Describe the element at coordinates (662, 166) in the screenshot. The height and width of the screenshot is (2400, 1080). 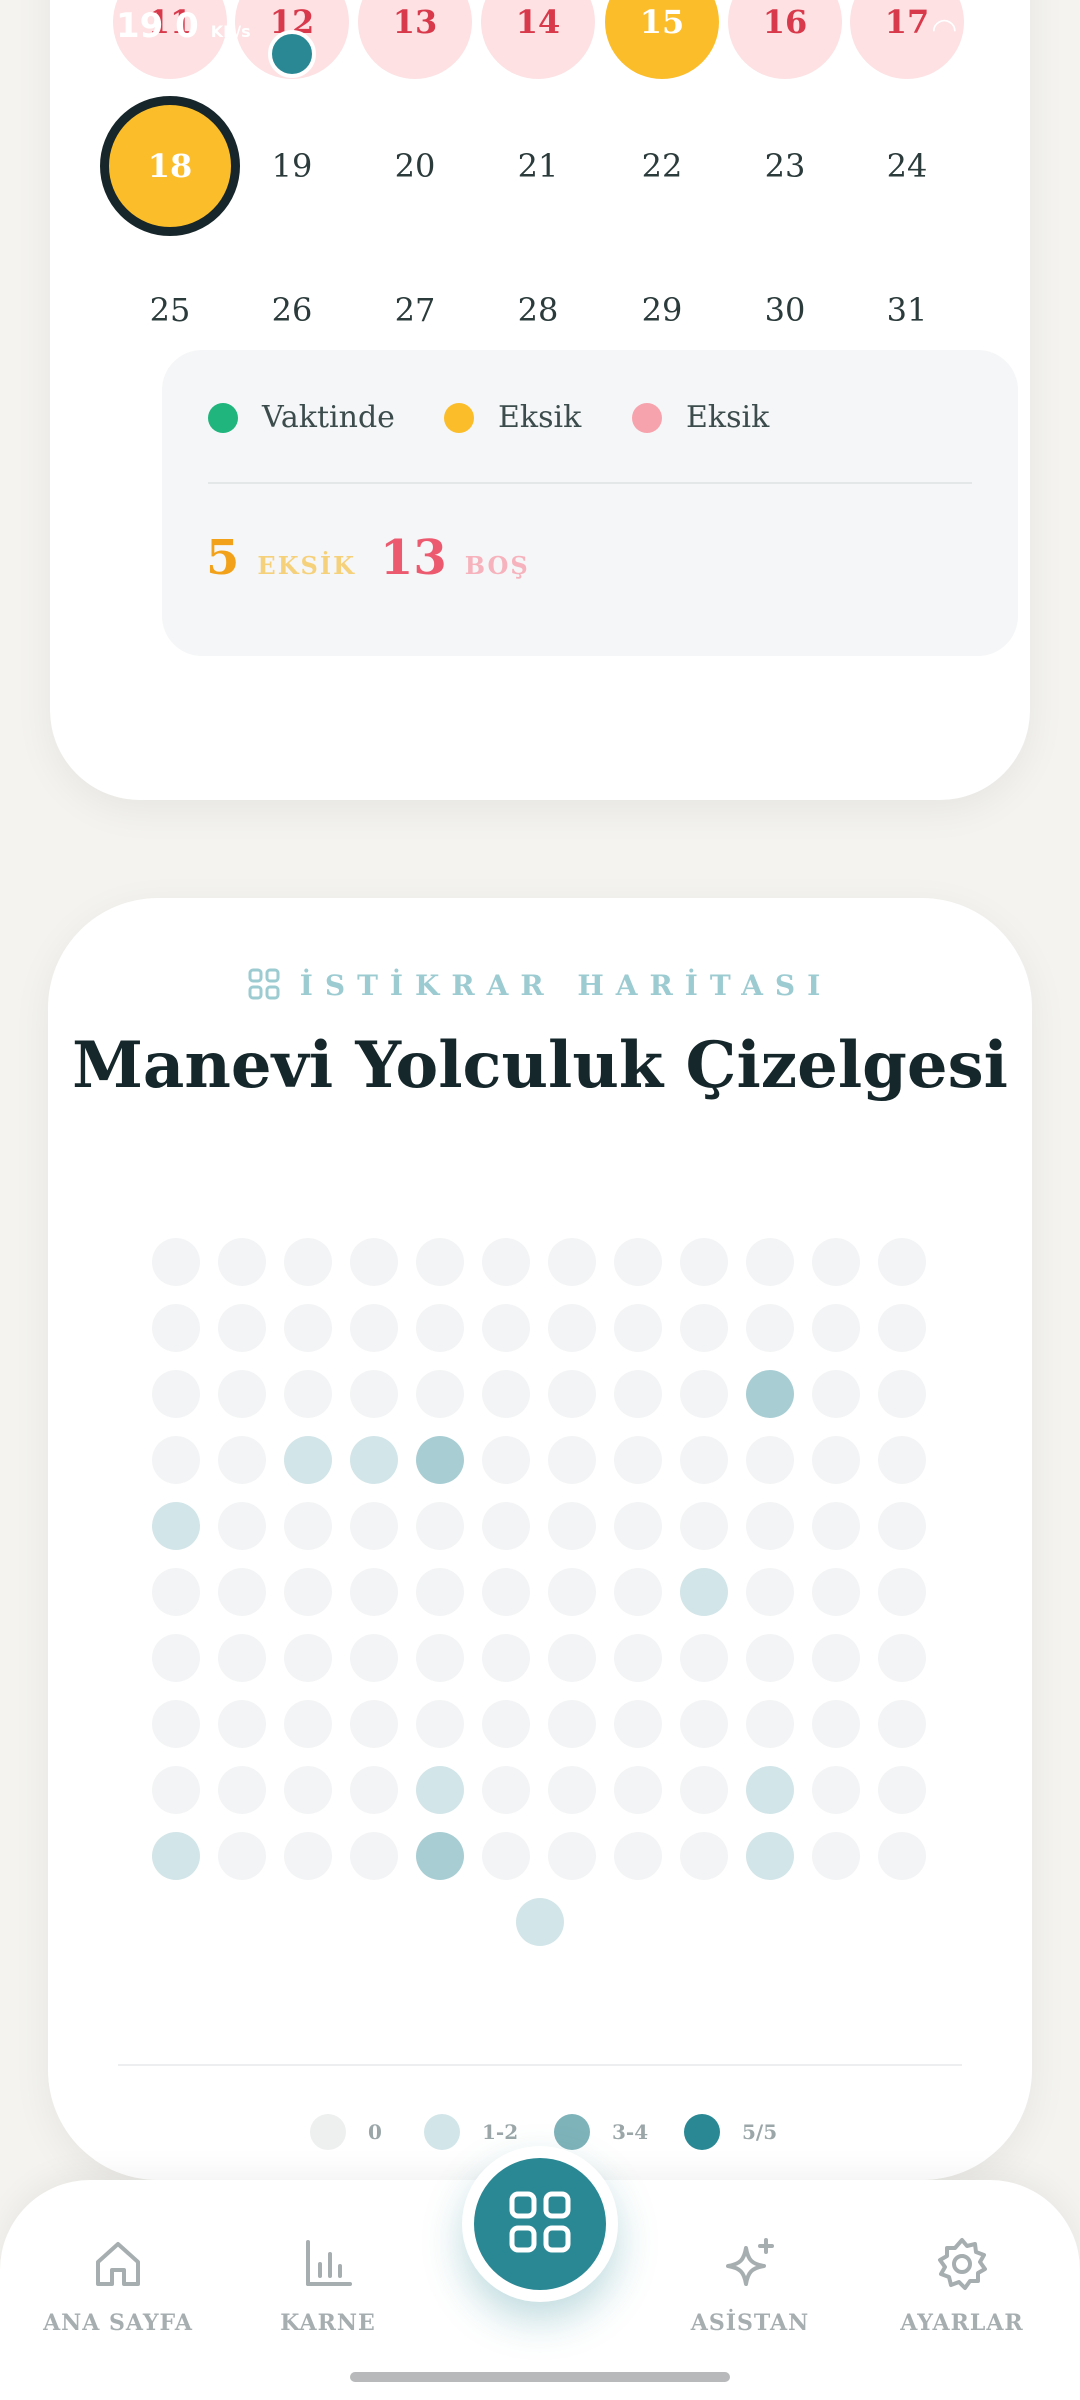
I see `calendar-day: 22` at that location.